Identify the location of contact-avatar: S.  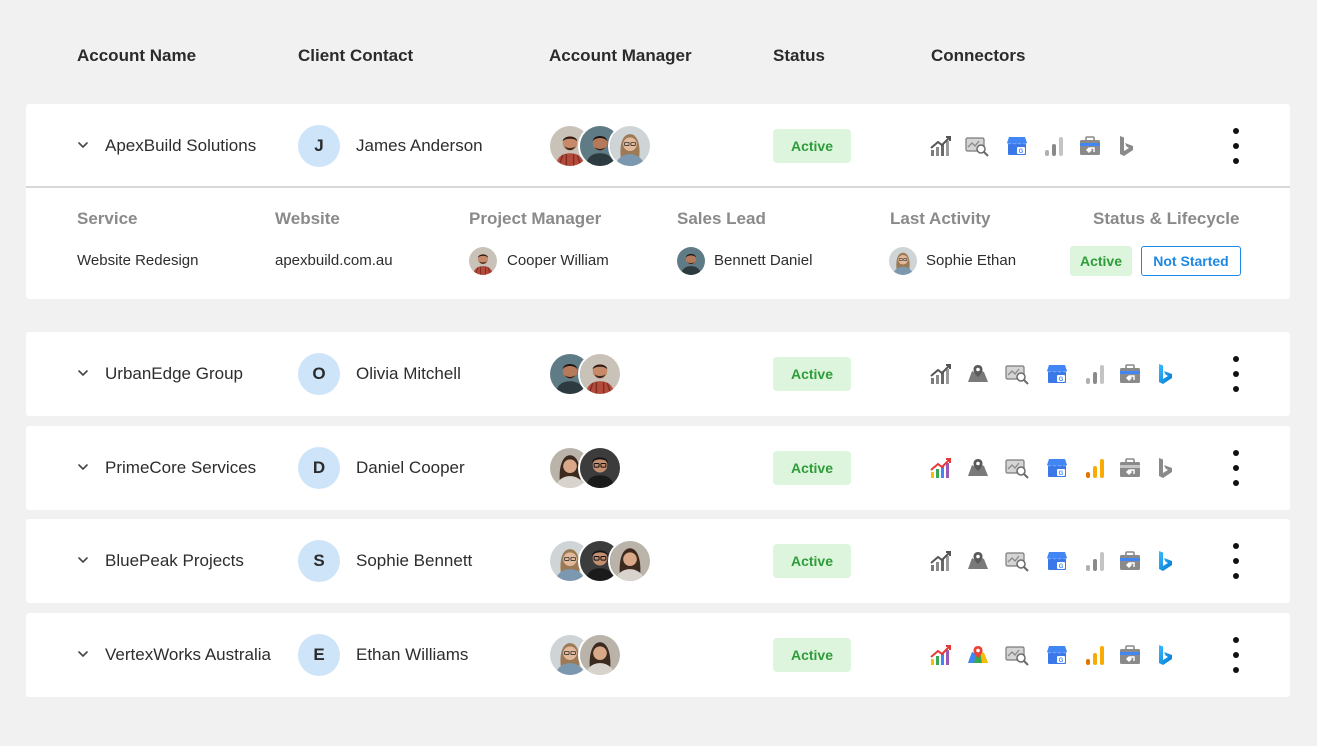
(319, 561).